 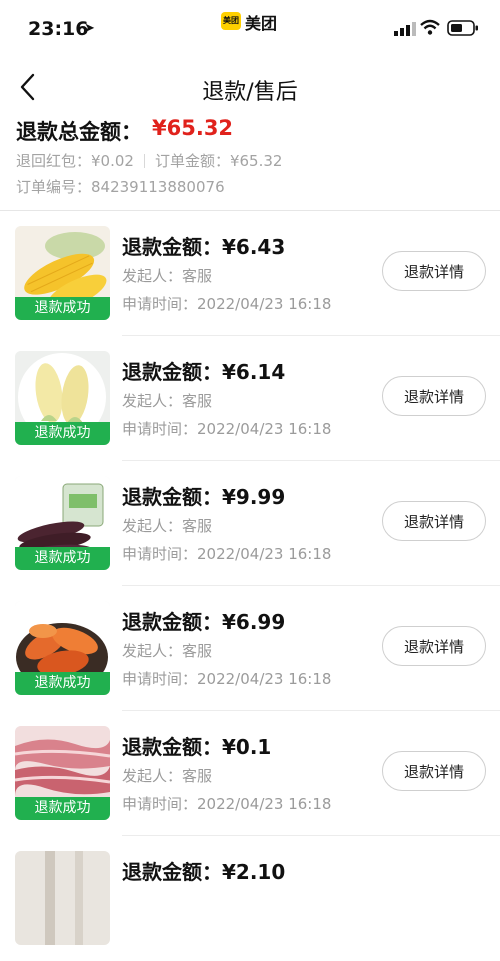 What do you see at coordinates (149, 160) in the screenshot?
I see `summary-sub-row: 退回红包：¥0.02 订单金额：¥65.32` at bounding box center [149, 160].